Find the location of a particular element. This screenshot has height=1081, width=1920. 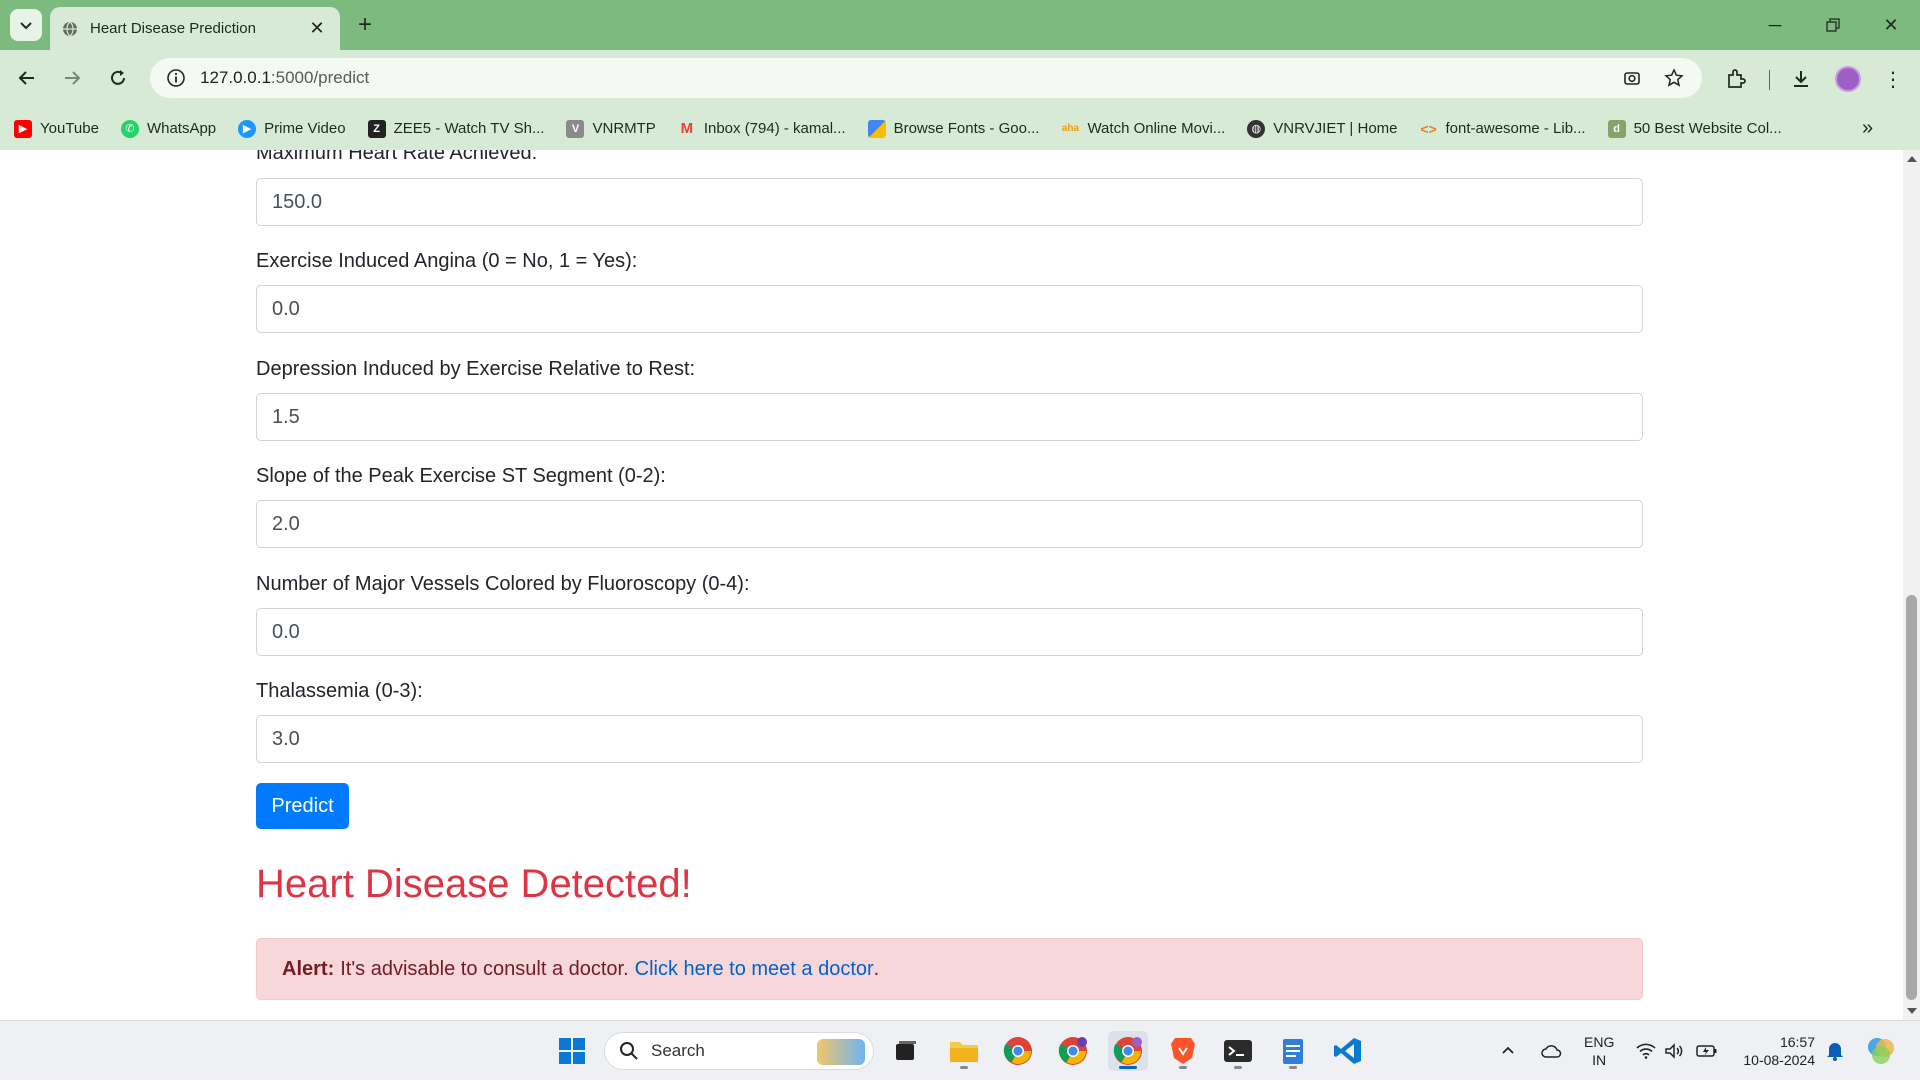

wifi-icon is located at coordinates (1646, 1051).